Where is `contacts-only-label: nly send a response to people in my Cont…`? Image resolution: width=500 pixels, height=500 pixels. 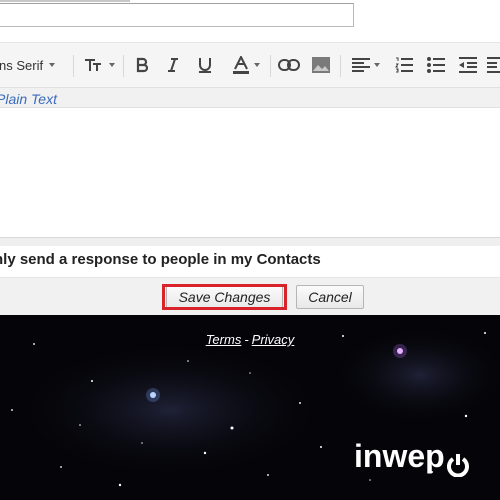 contacts-only-label: nly send a response to people in my Cont… is located at coordinates (160, 259).